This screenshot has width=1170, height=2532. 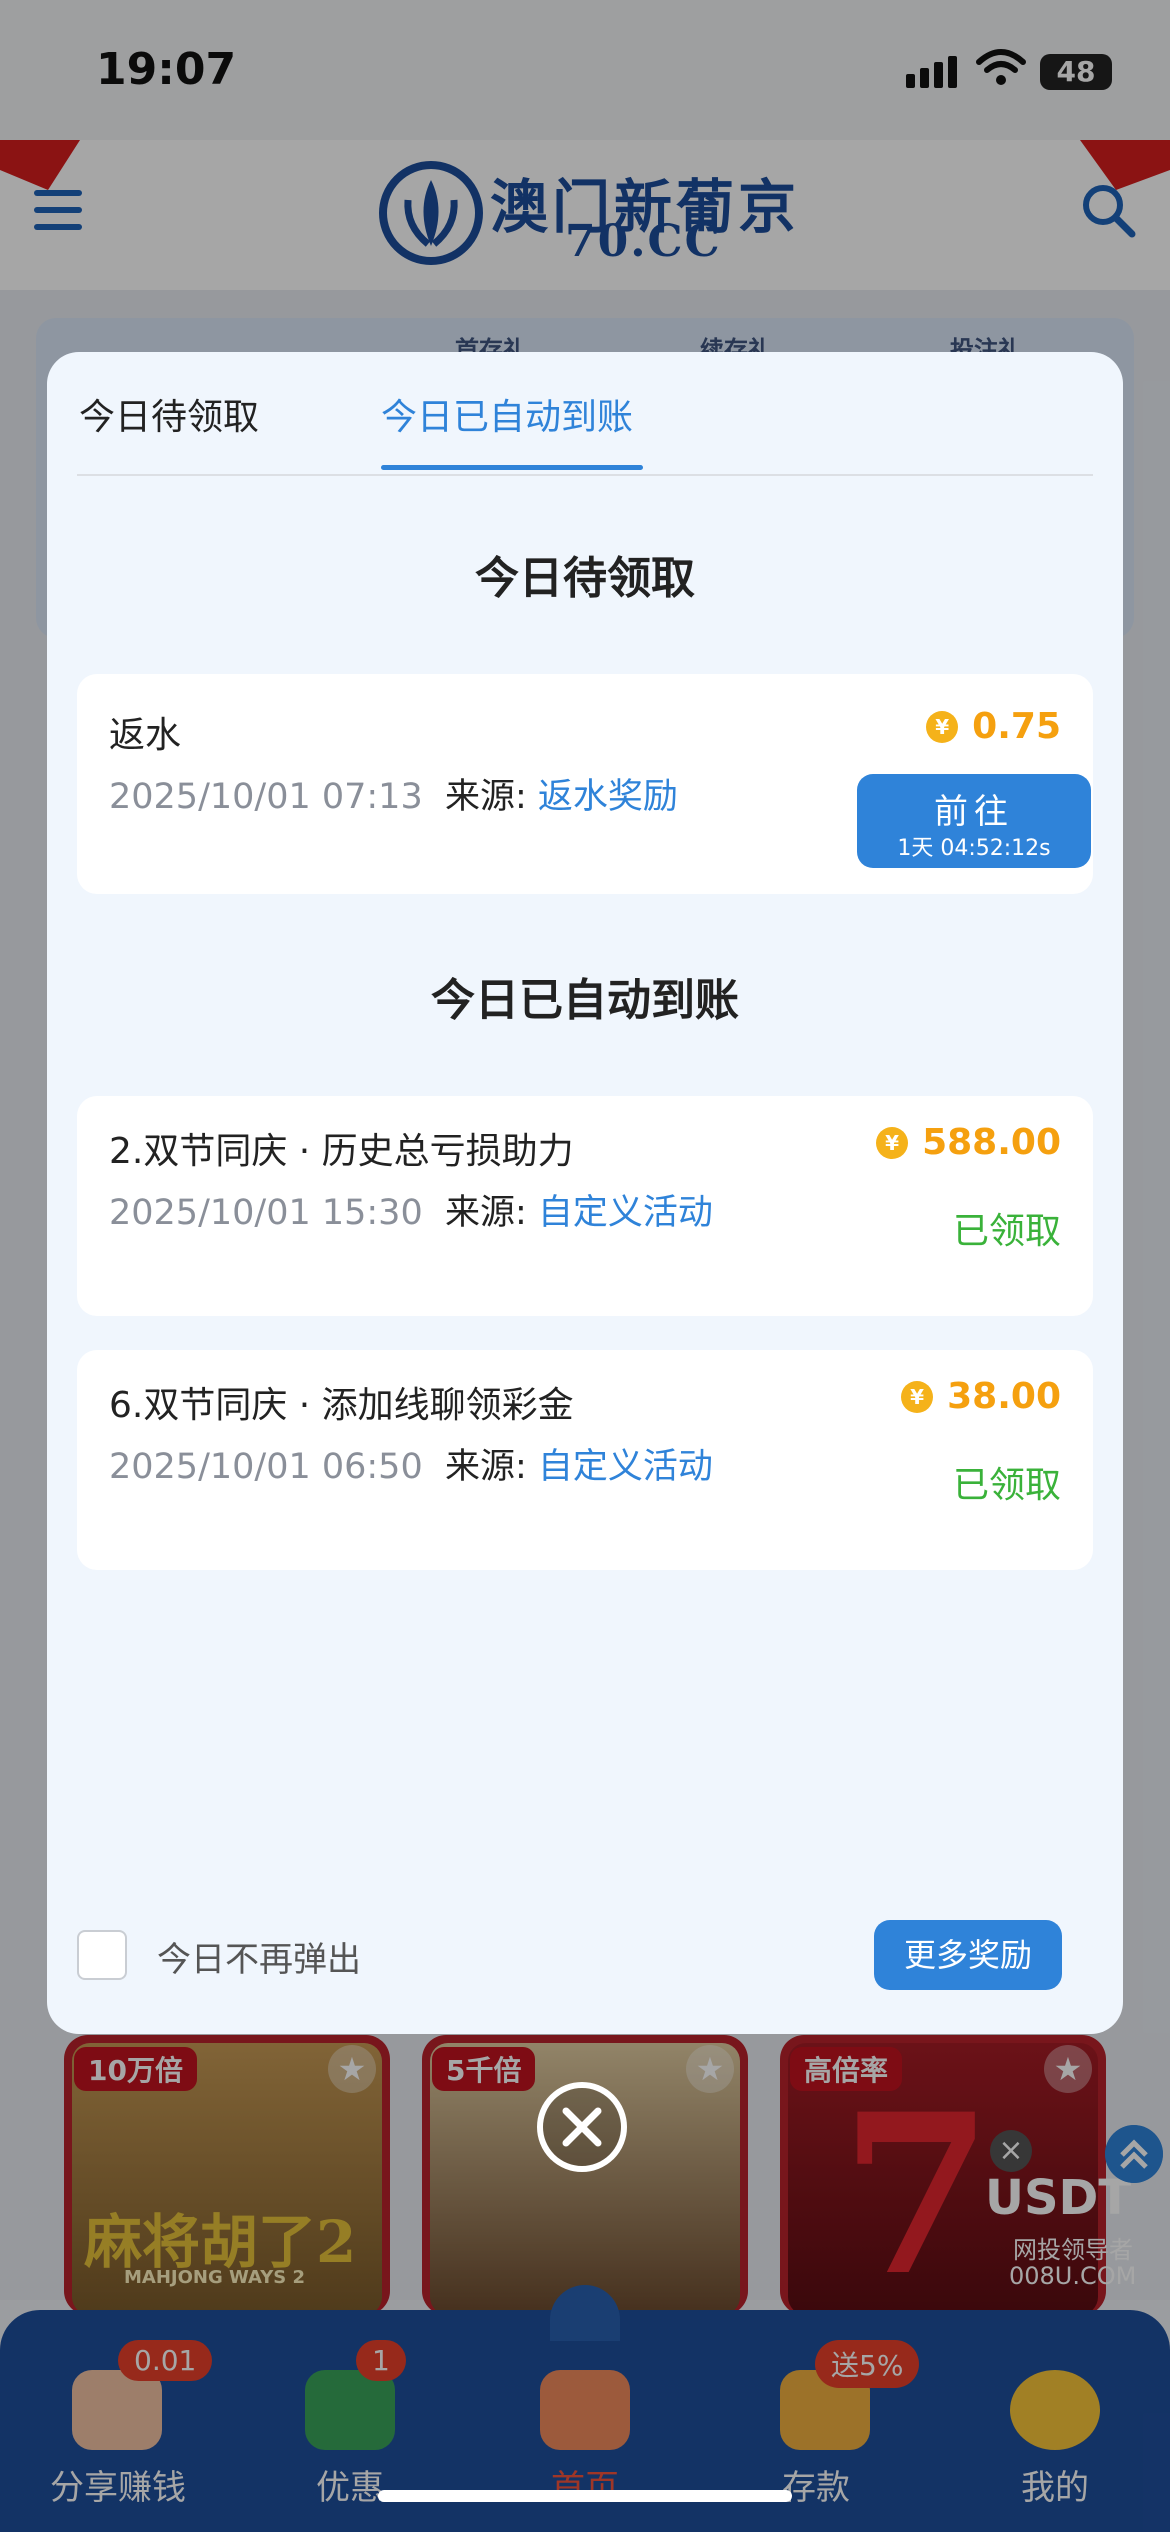 What do you see at coordinates (145, 735) in the screenshot?
I see `reward-title: 返水` at bounding box center [145, 735].